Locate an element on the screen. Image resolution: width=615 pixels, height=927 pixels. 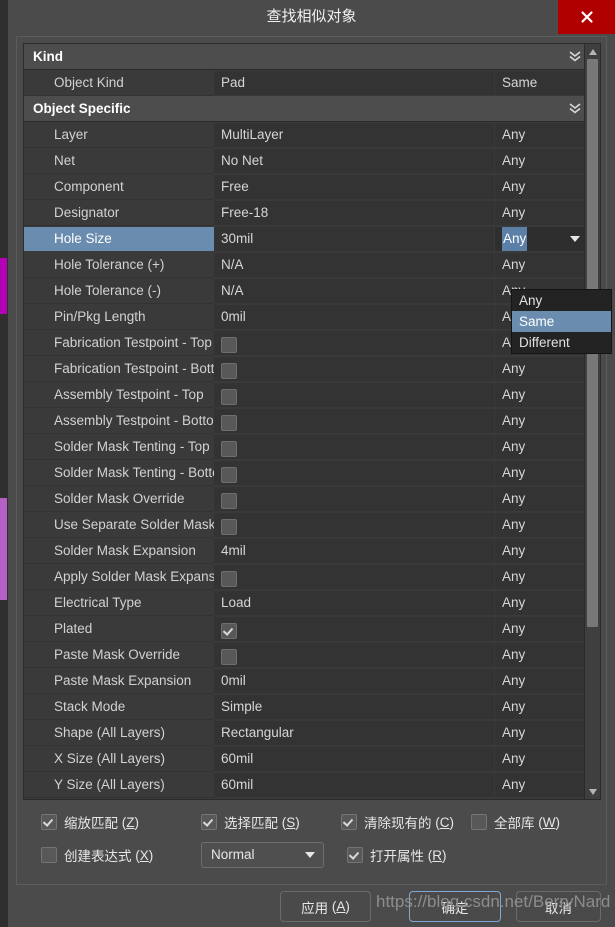
grid-row-name: Apply Solder Mask Expansion is located at coordinates (119, 577).